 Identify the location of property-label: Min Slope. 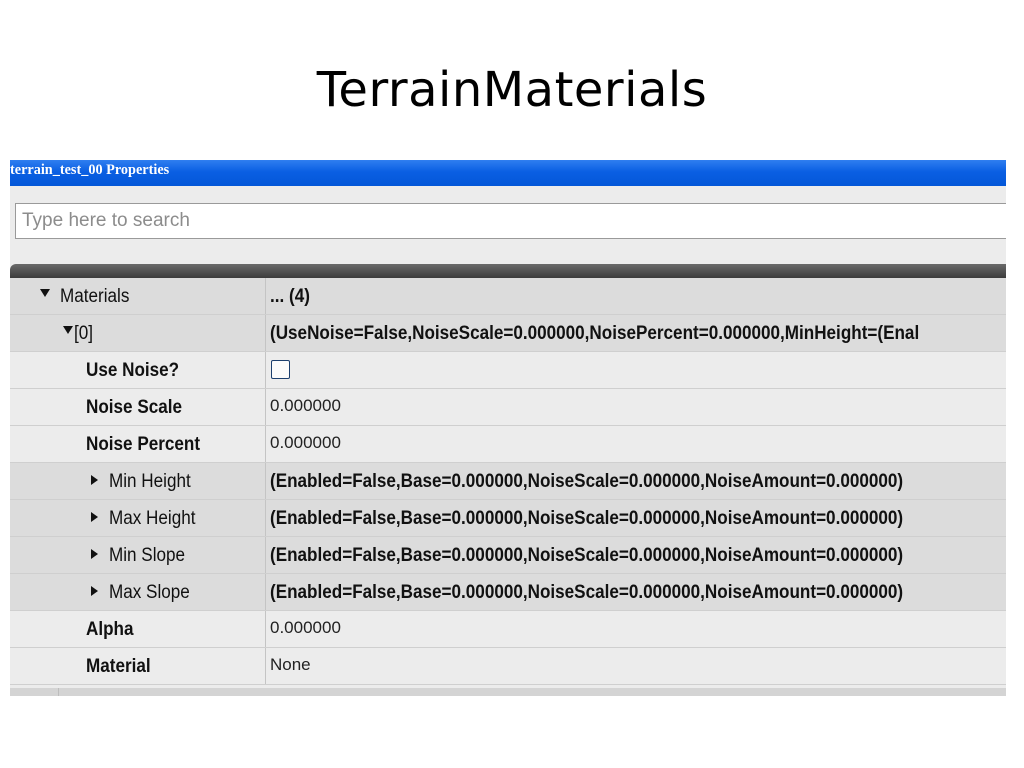
(147, 555).